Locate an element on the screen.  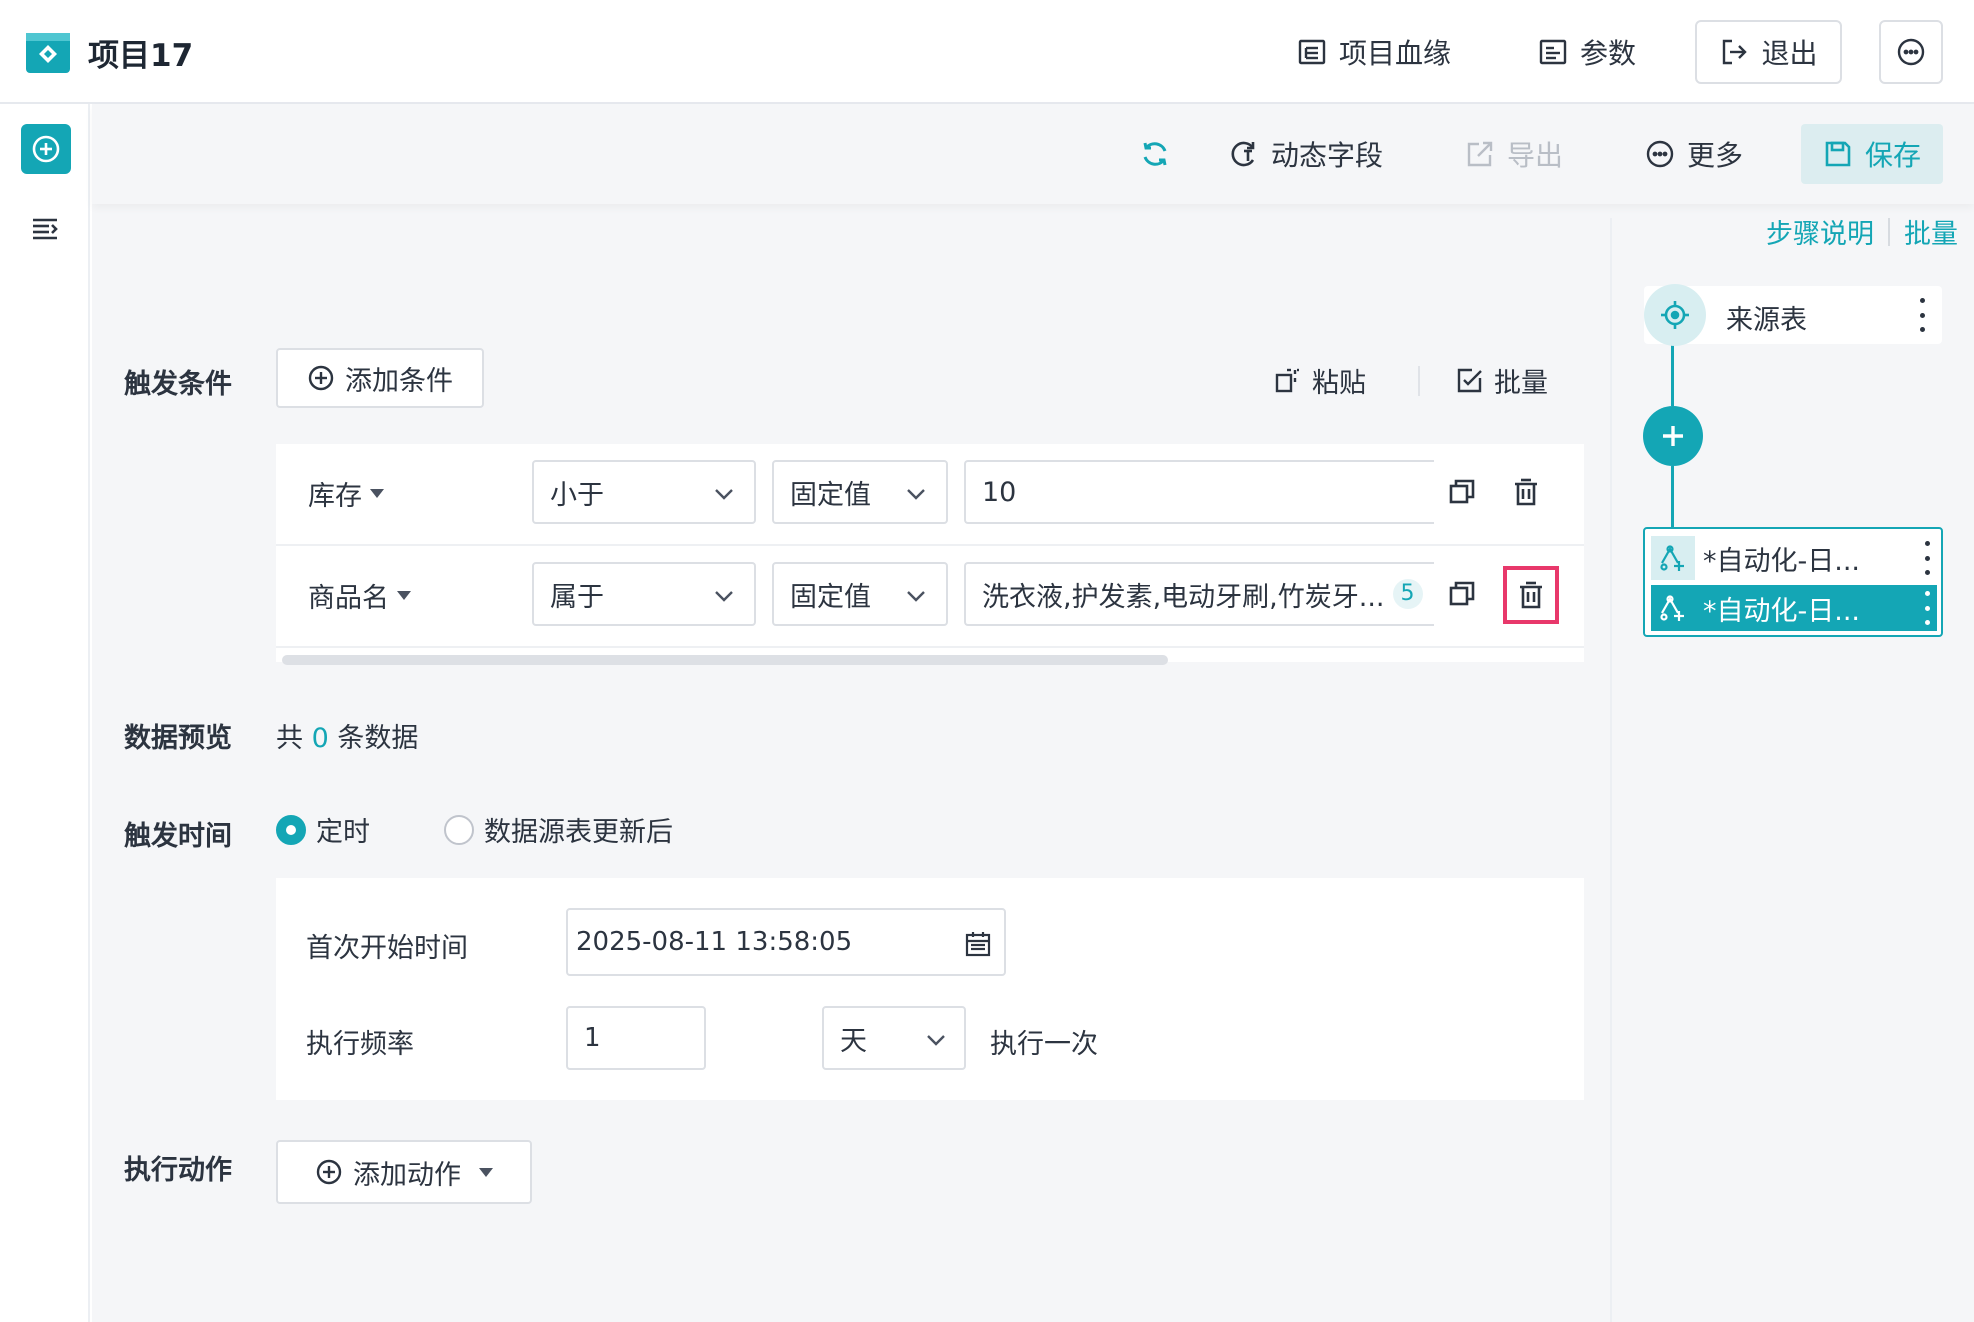
refresh-icon is located at coordinates (1155, 154).